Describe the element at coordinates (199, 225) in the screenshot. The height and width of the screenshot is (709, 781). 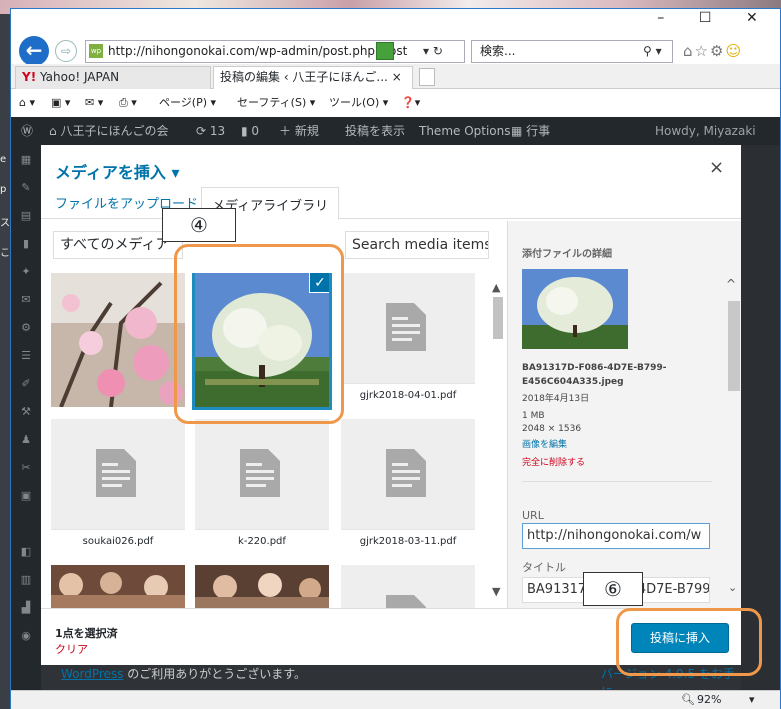
I see `annotation-step4-label: ④` at that location.